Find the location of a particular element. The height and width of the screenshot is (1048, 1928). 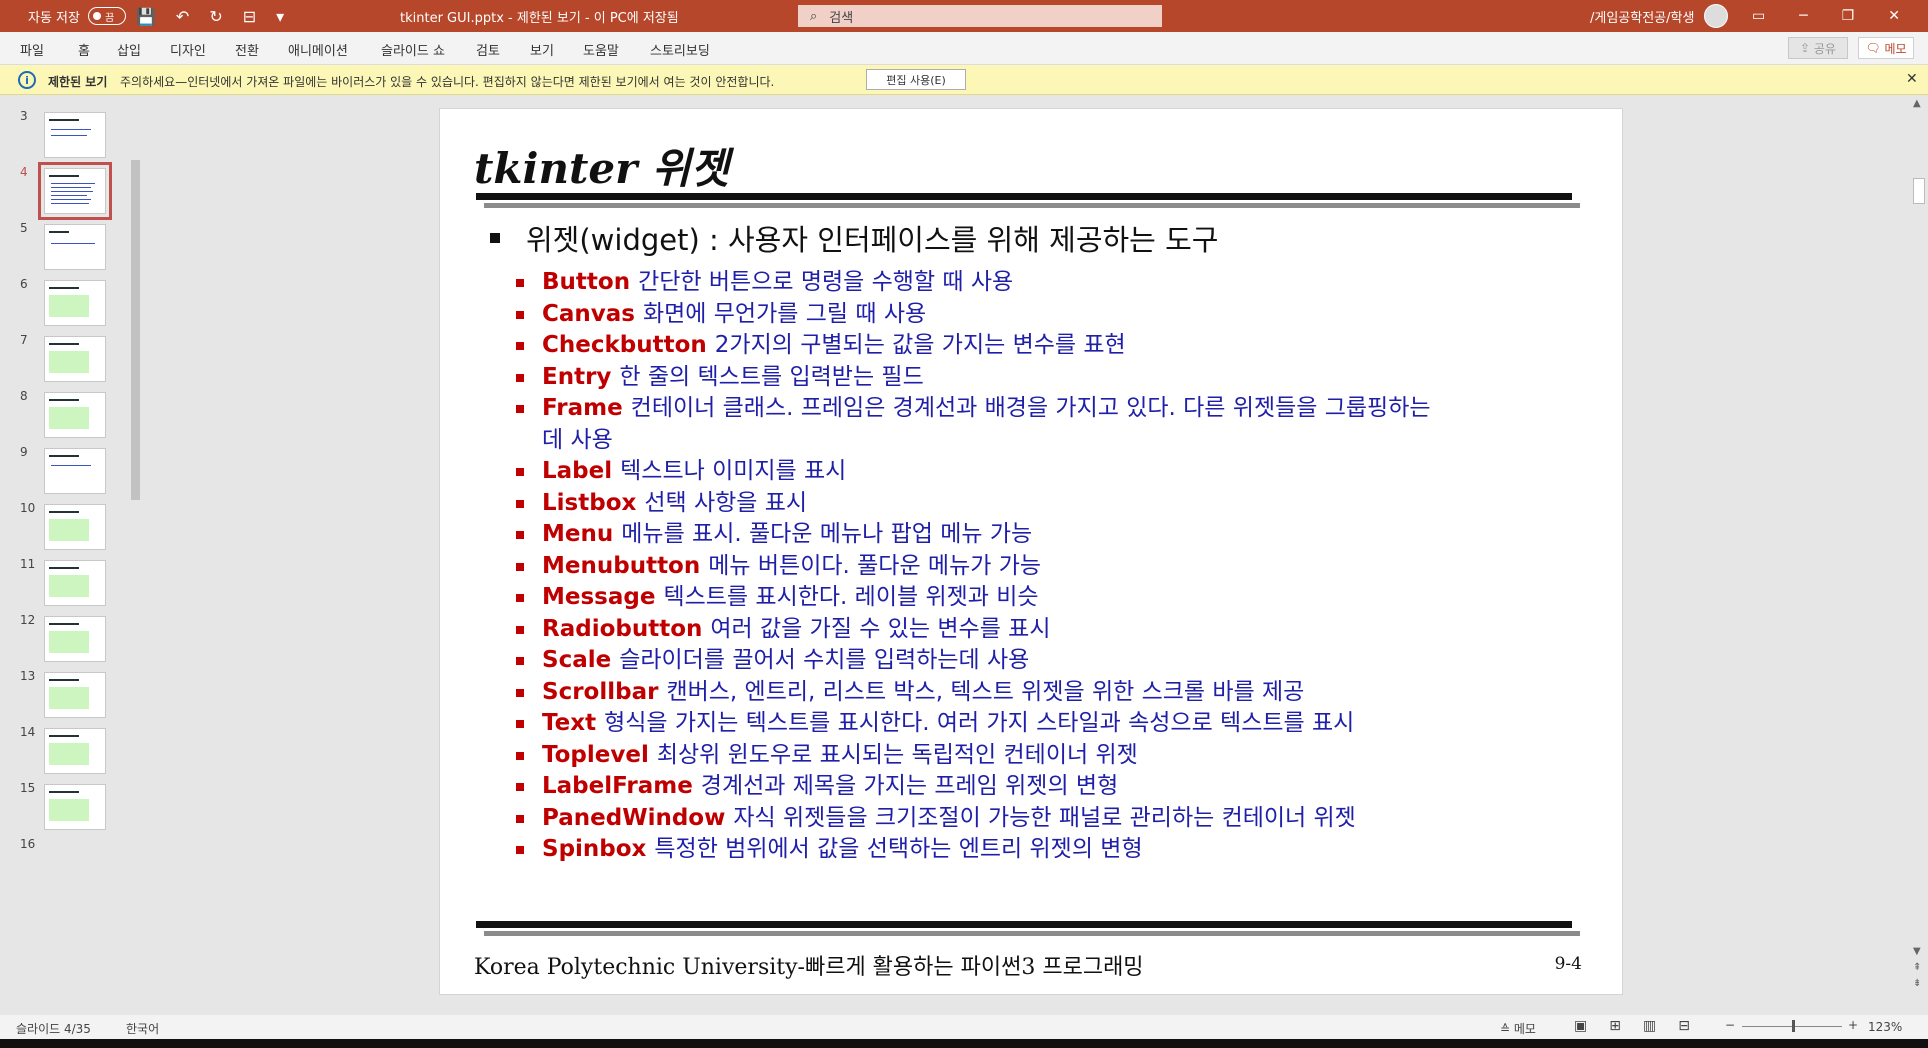

thumb-number: 8 is located at coordinates (24, 396).